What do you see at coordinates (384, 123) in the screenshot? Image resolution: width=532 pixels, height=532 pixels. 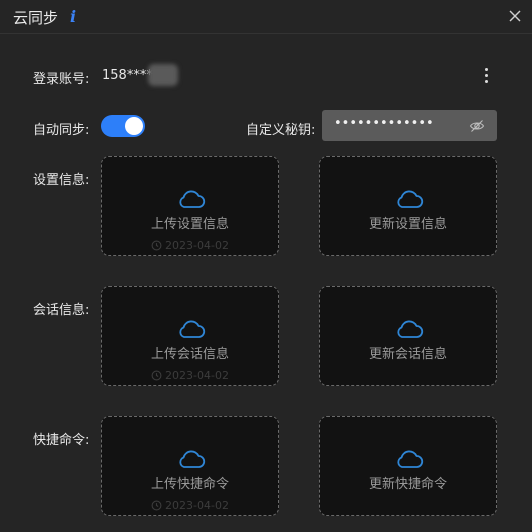 I see `secret-key-value: •••••••••••••` at bounding box center [384, 123].